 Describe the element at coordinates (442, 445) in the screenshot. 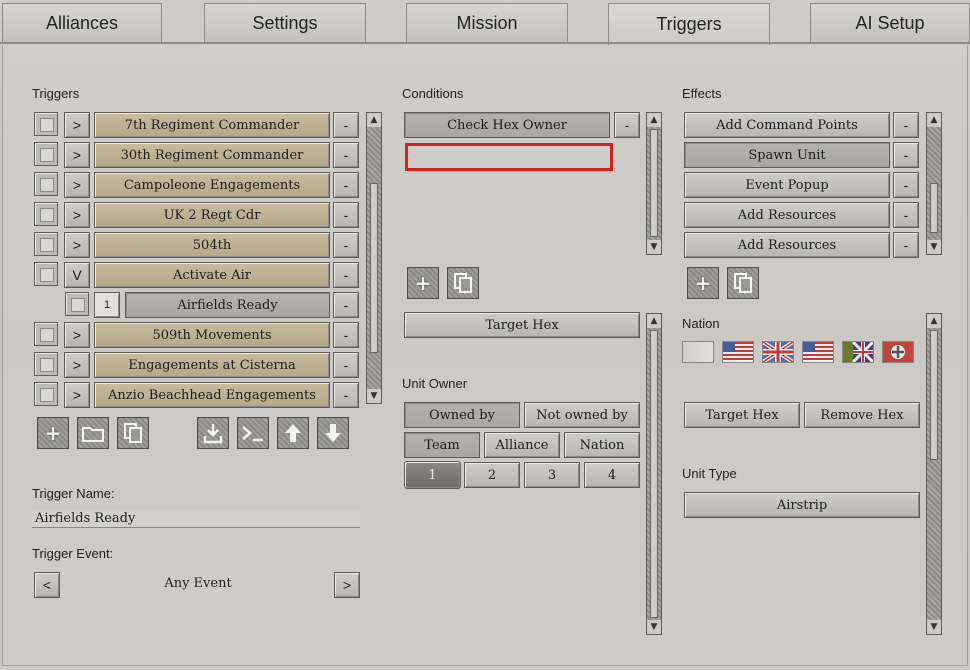

I see `team-button: Team` at that location.